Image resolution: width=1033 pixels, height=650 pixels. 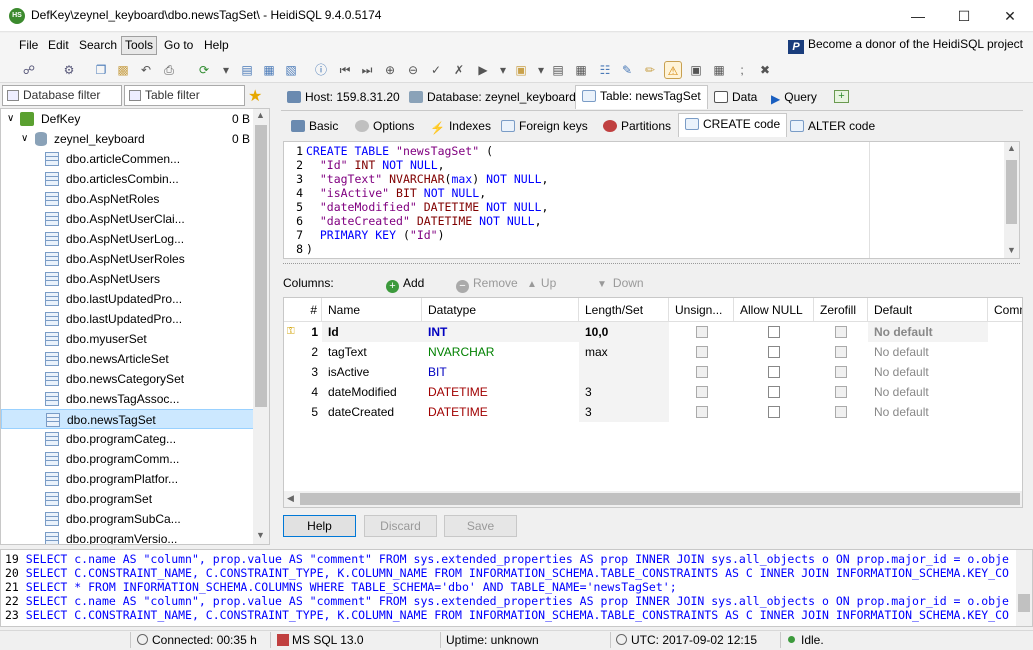 What do you see at coordinates (459, 70) in the screenshot?
I see `cancel-record-icon: ✗` at bounding box center [459, 70].